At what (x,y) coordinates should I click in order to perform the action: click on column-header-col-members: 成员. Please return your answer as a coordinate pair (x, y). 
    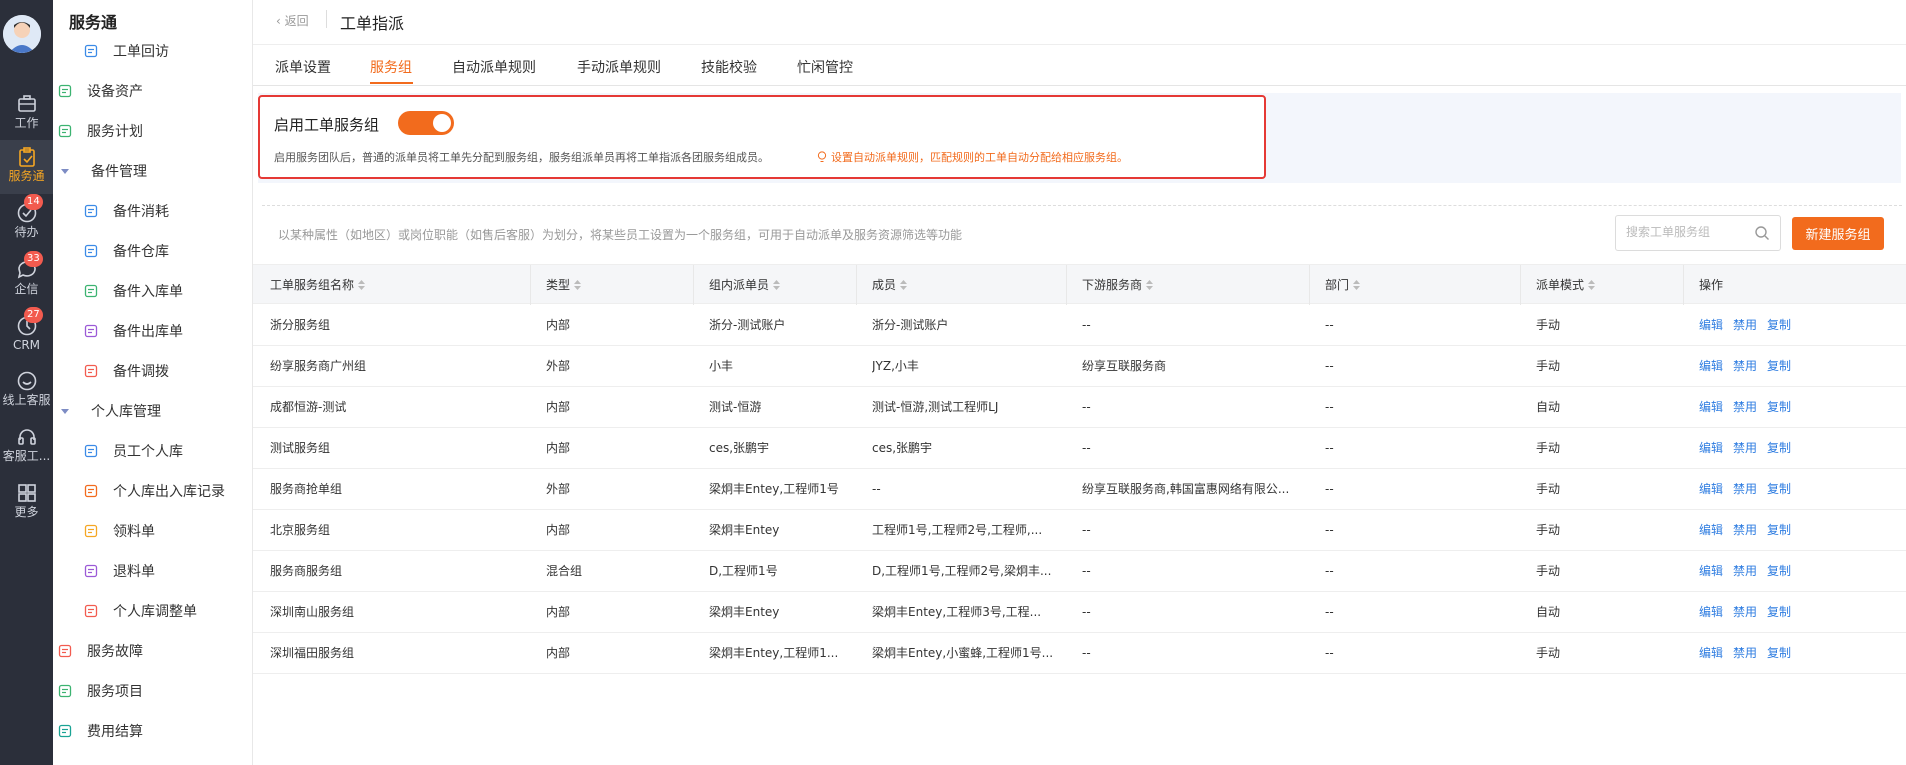
    Looking at the image, I should click on (890, 285).